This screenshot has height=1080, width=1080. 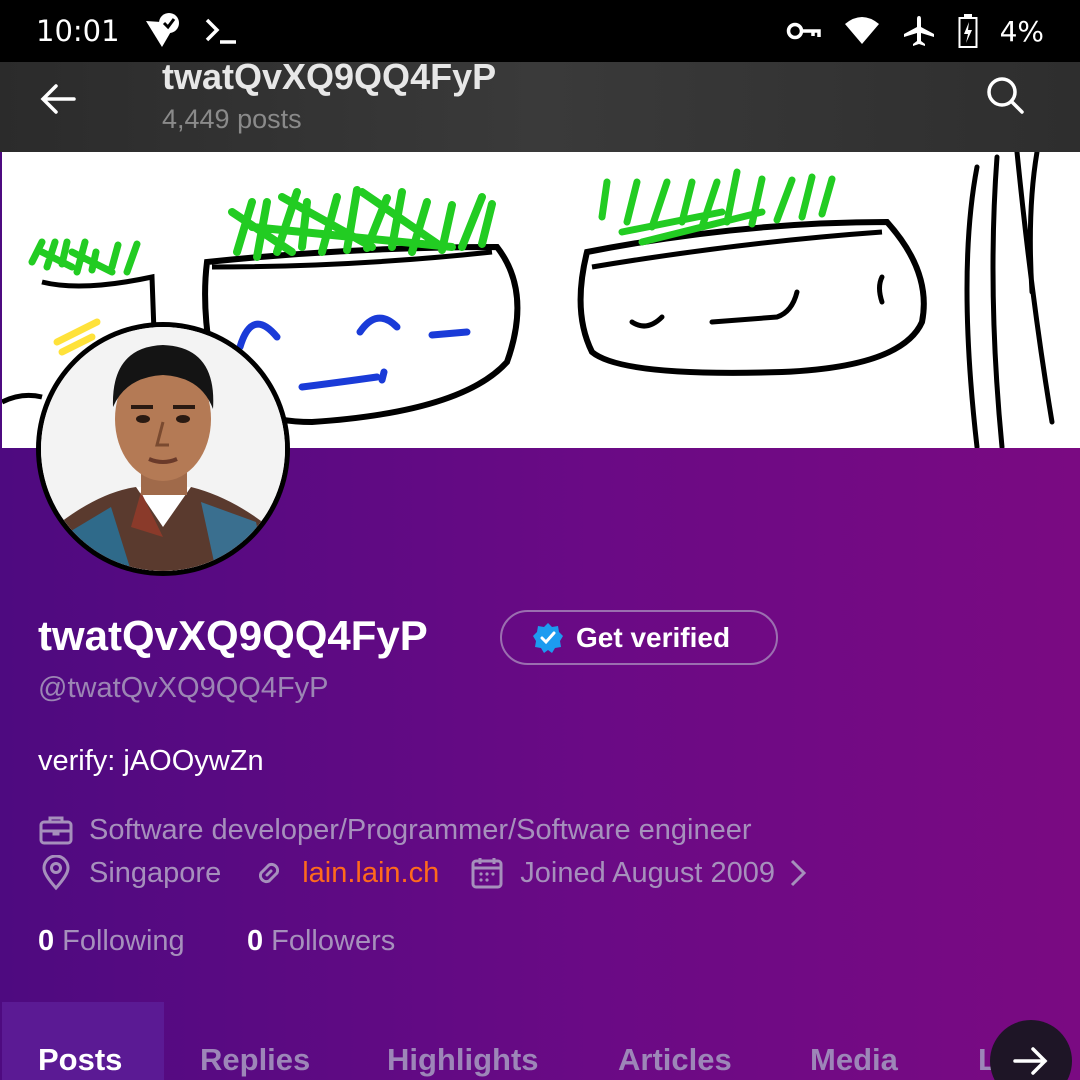 What do you see at coordinates (798, 873) in the screenshot?
I see `chevron-right-icon` at bounding box center [798, 873].